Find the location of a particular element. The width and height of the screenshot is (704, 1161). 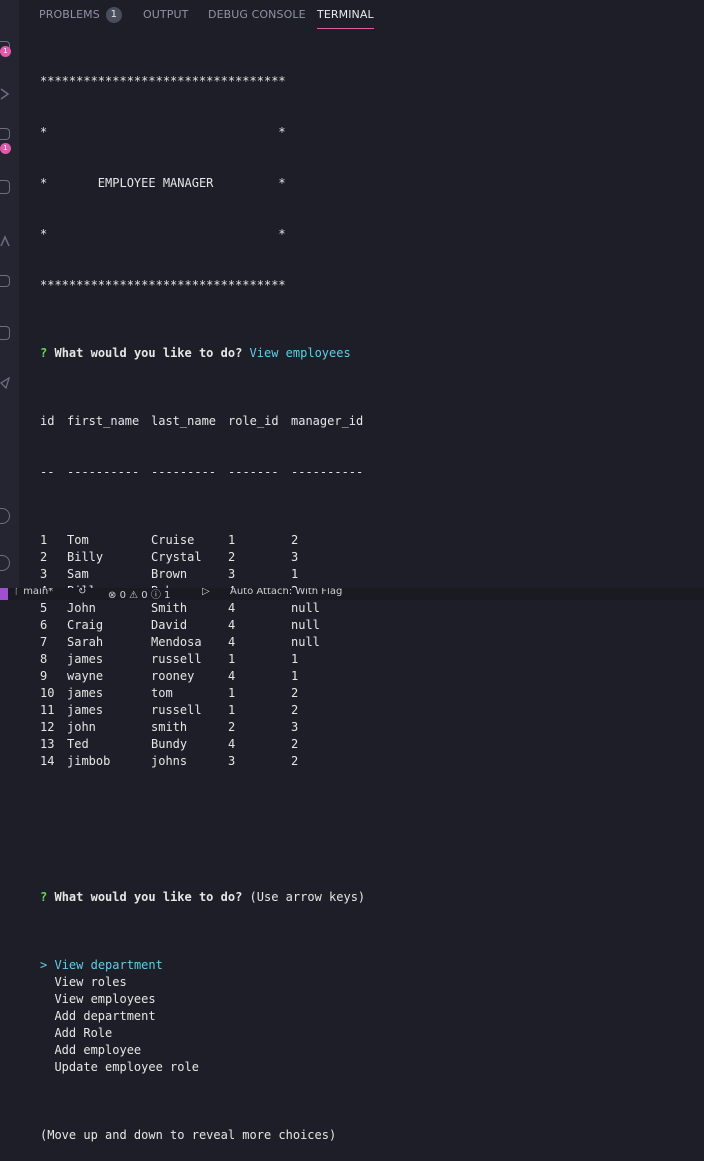

error-icon: ⊗ is located at coordinates (112, 595).